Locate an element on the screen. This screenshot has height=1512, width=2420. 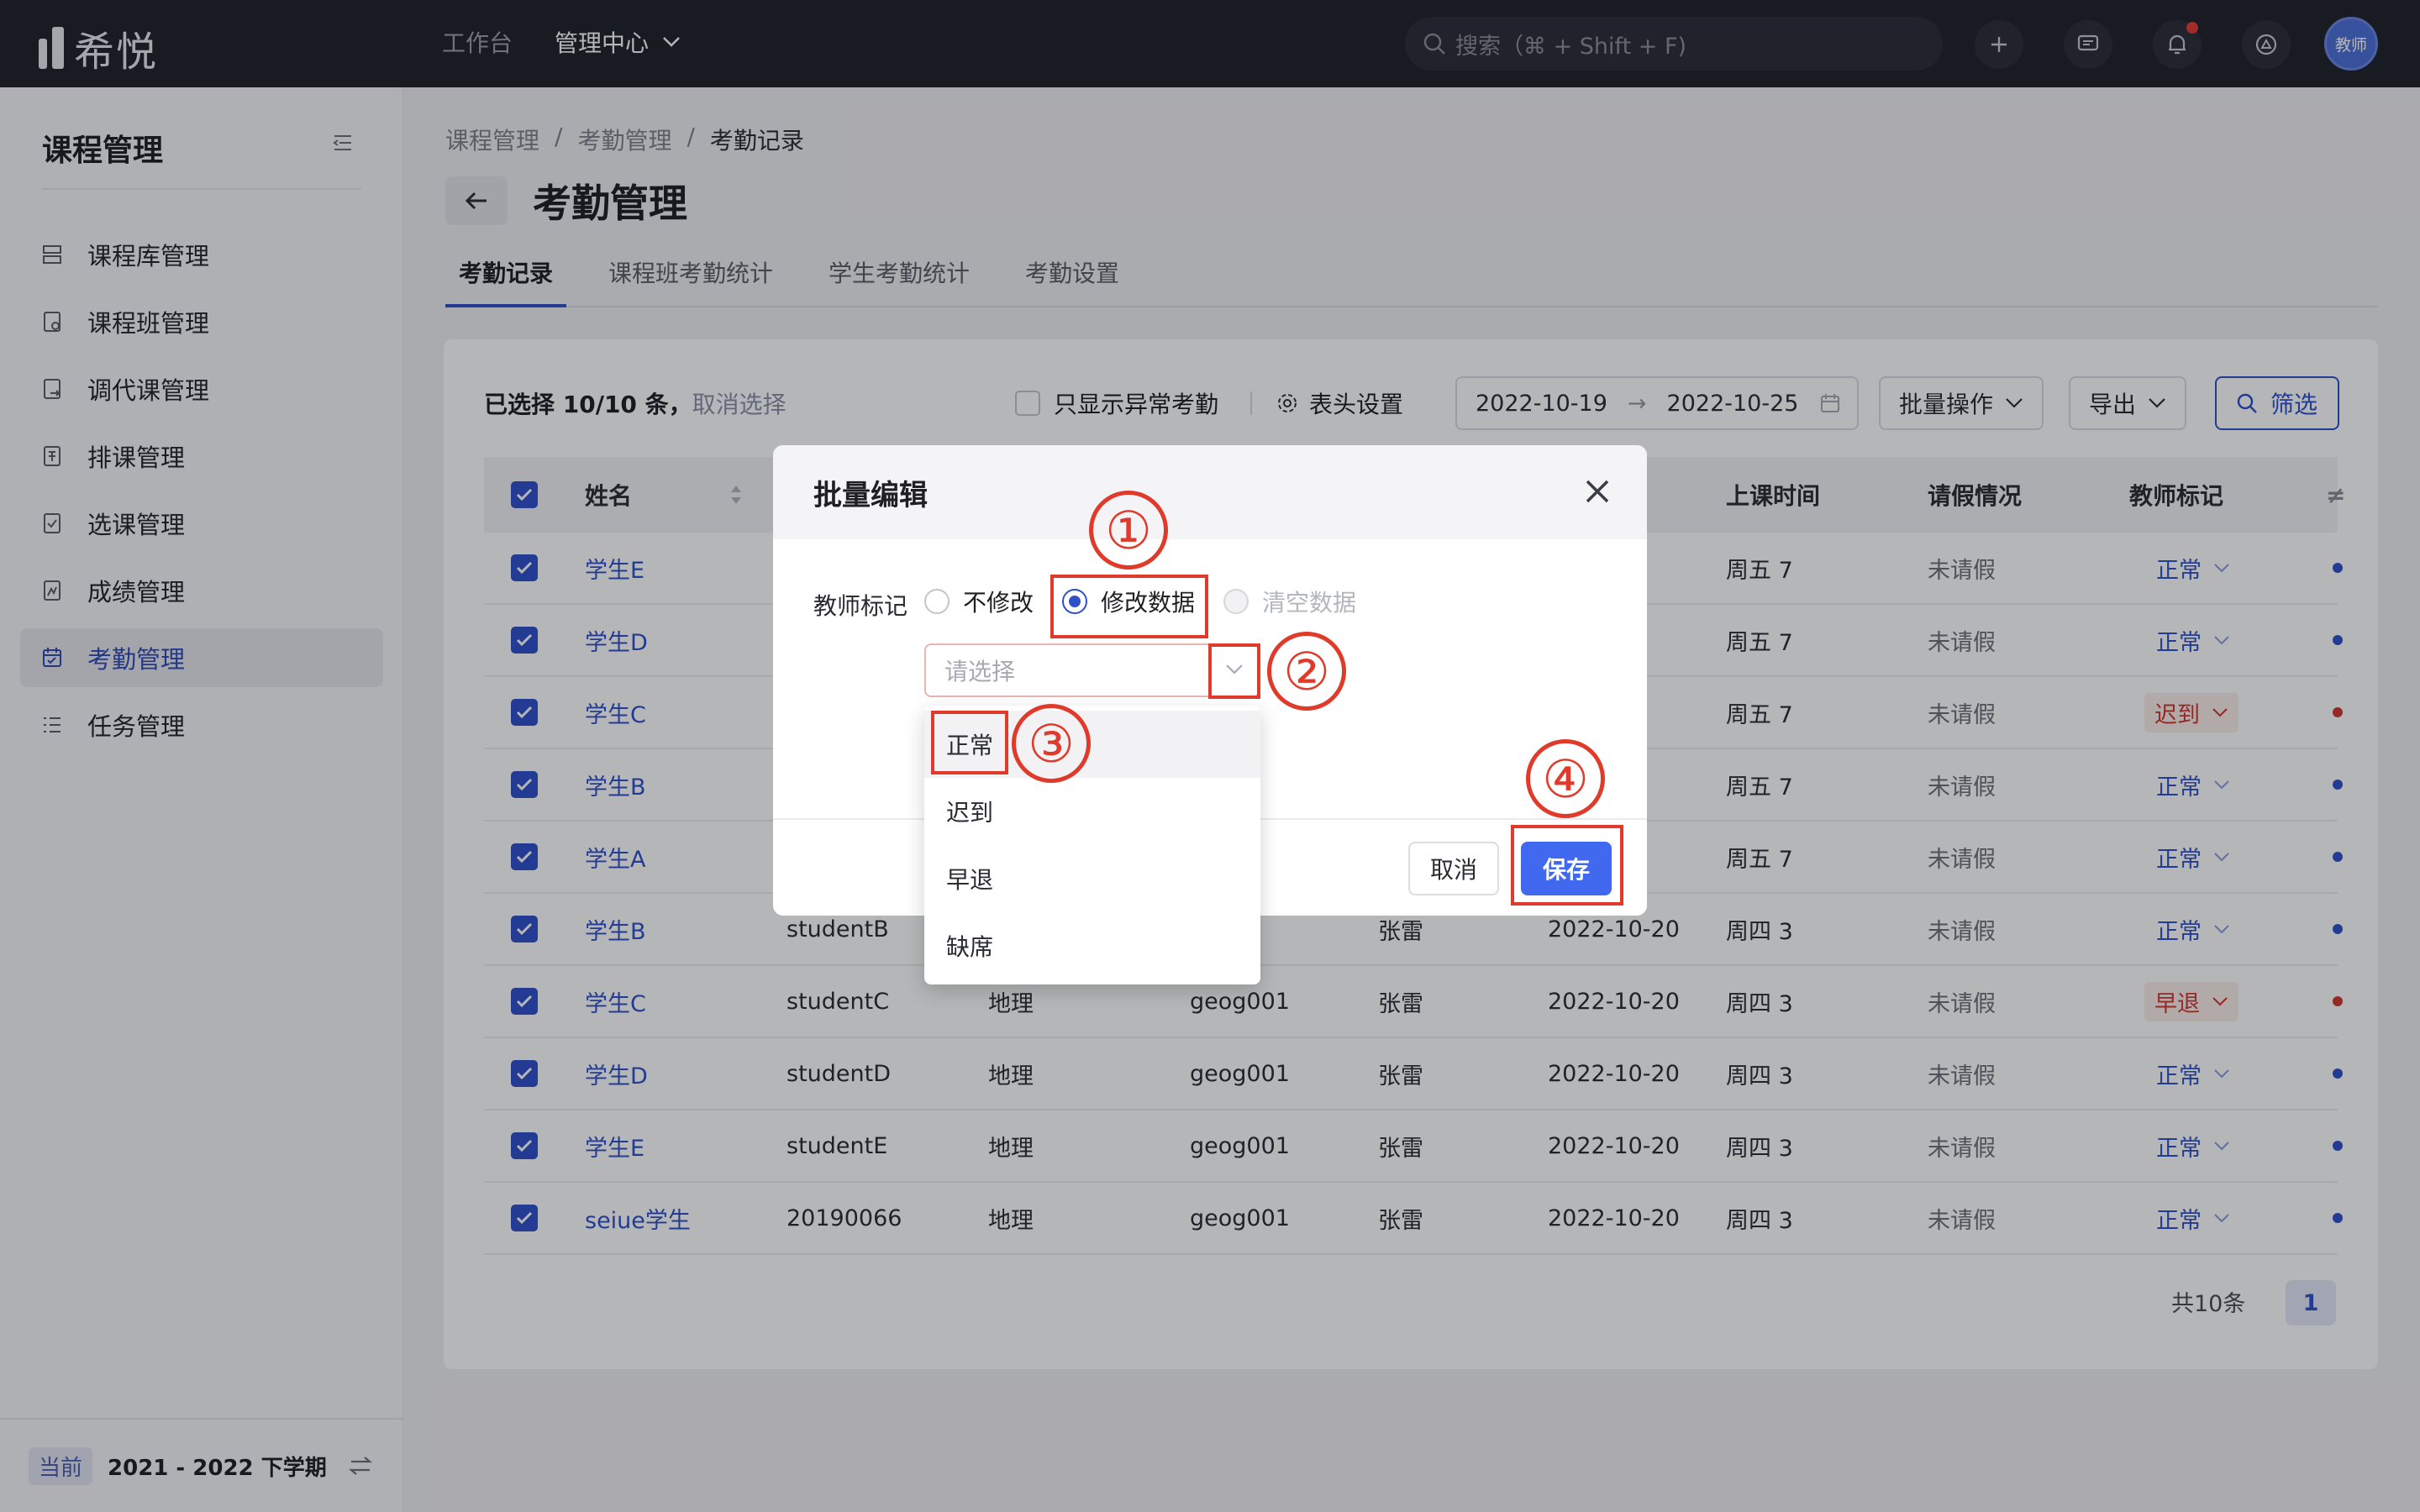
cancel-button: 取消 is located at coordinates (1453, 868).